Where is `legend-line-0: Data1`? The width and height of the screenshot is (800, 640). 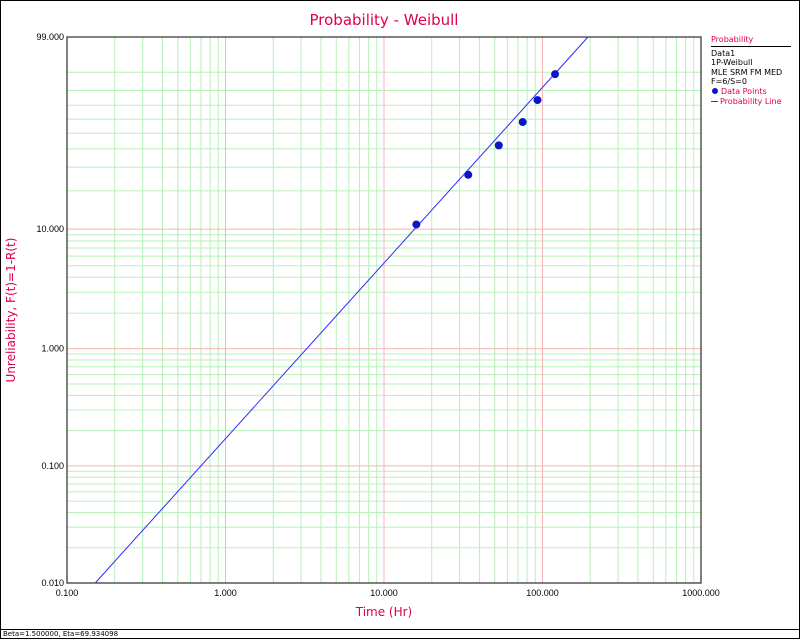 legend-line-0: Data1 is located at coordinates (723, 53).